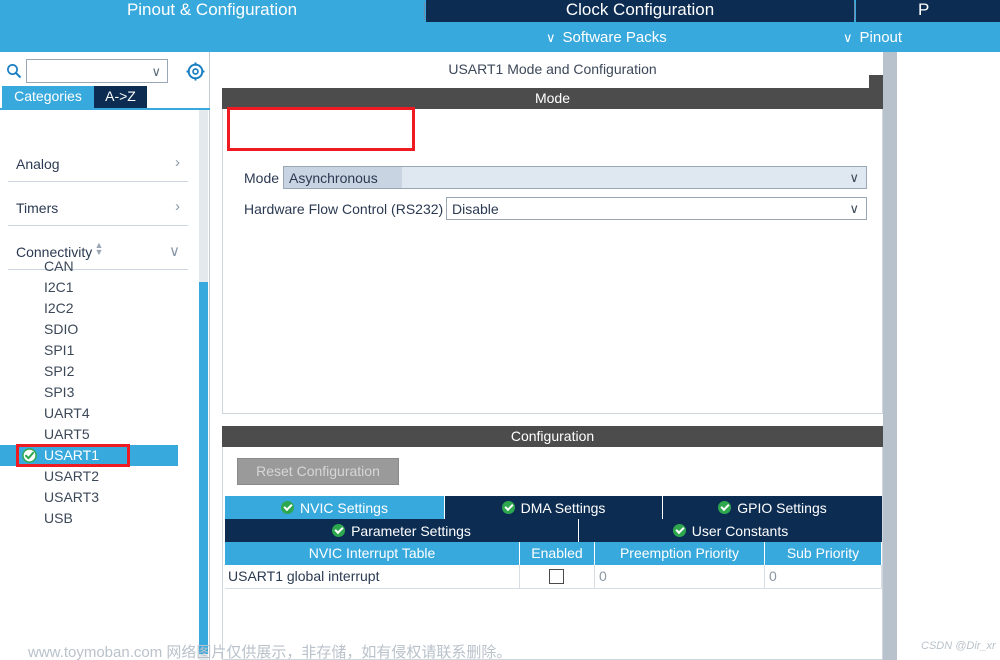 This screenshot has width=1000, height=660. What do you see at coordinates (772, 507) in the screenshot?
I see `tab-gpio-settings: GPIO Settings` at bounding box center [772, 507].